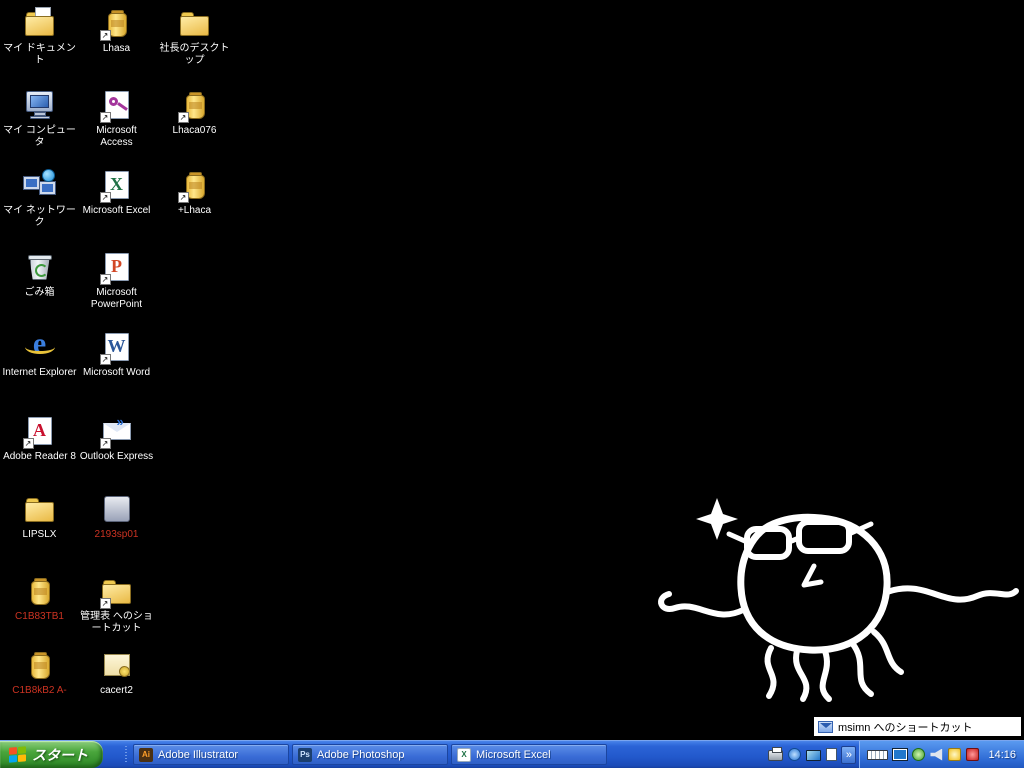  I want to click on doodle-arm-right, so click(951, 594).